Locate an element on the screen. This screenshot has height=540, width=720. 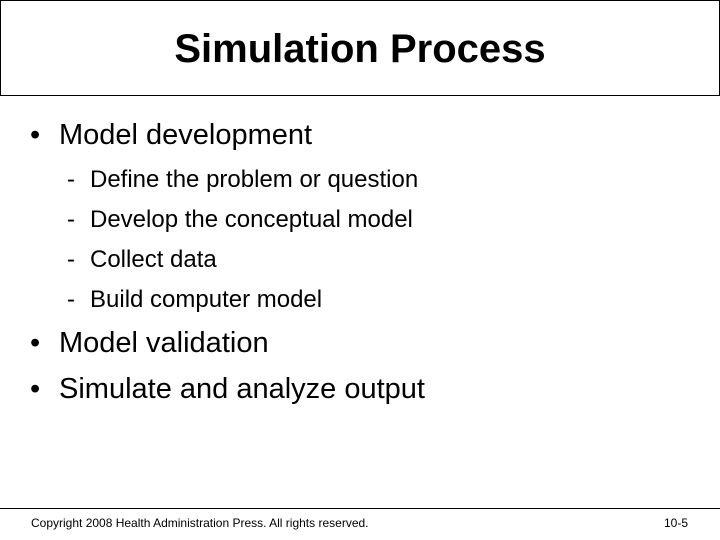
bullet-text: Model development is located at coordinates (186, 135).